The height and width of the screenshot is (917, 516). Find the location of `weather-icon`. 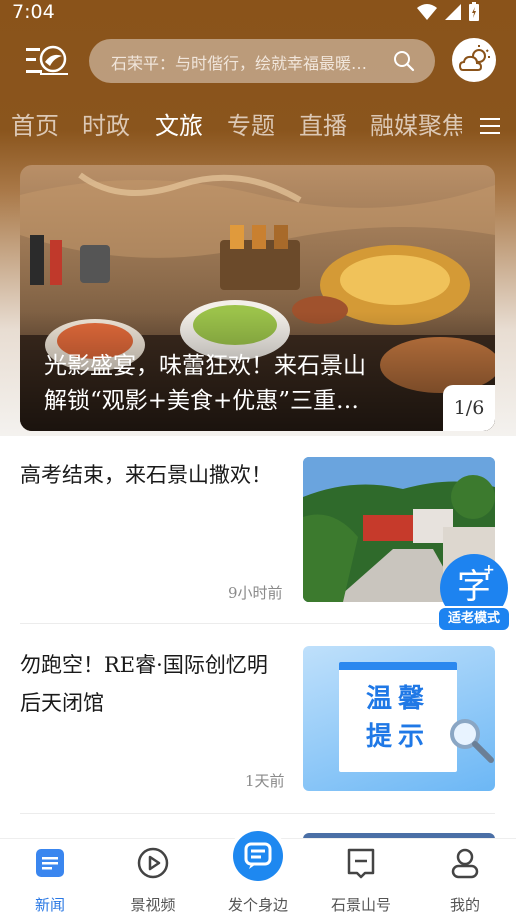

weather-icon is located at coordinates (474, 58).